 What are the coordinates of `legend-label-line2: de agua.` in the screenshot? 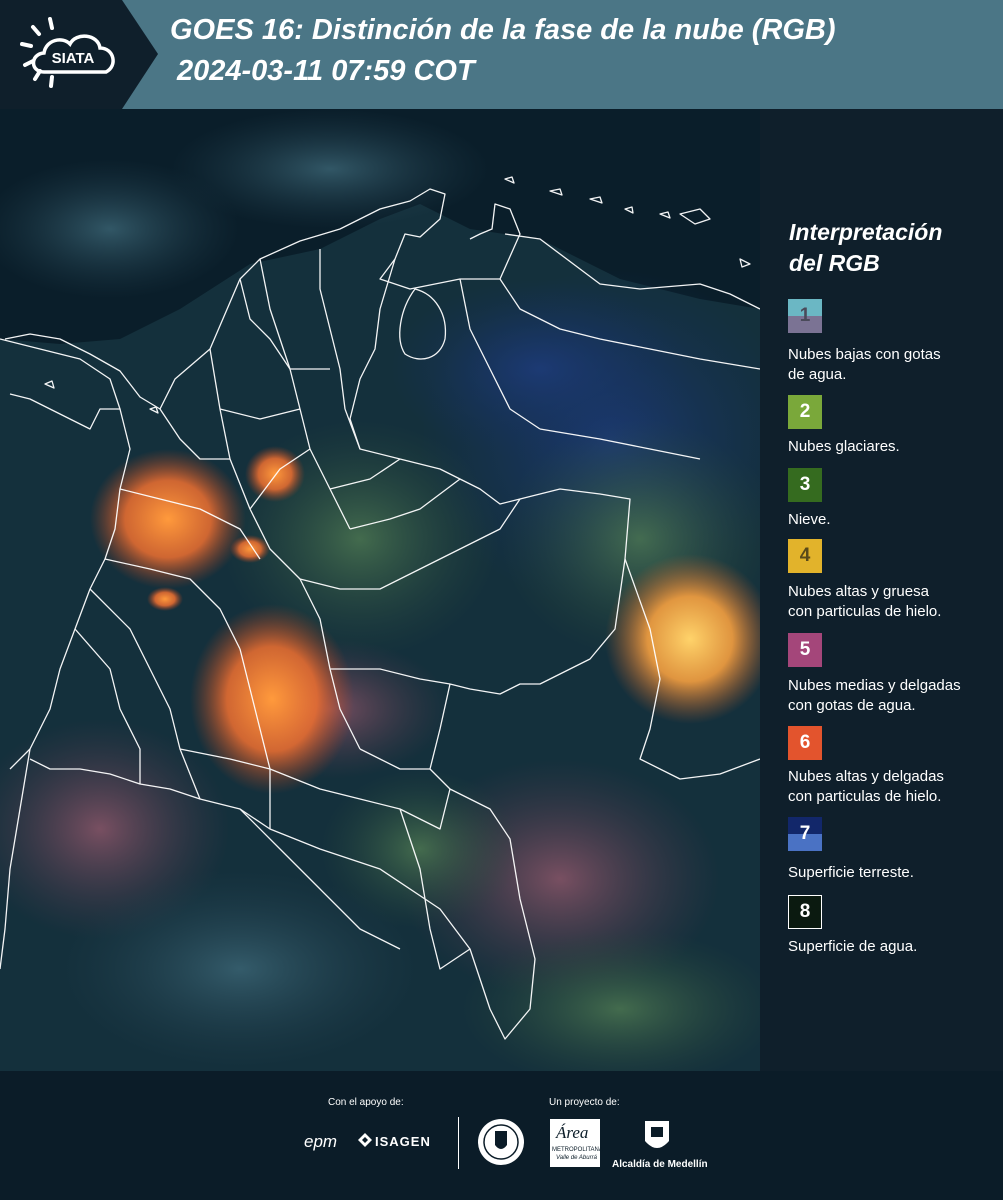 It's located at (817, 374).